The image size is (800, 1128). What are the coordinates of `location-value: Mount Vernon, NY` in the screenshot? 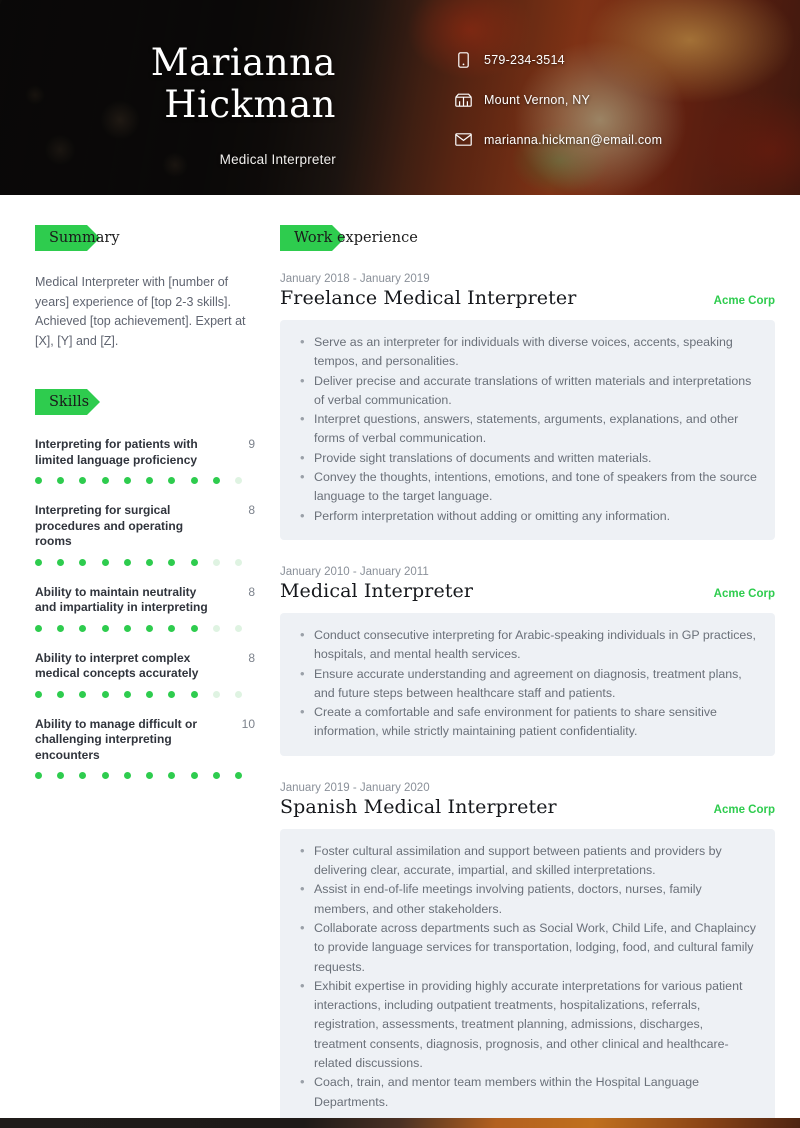 It's located at (537, 99).